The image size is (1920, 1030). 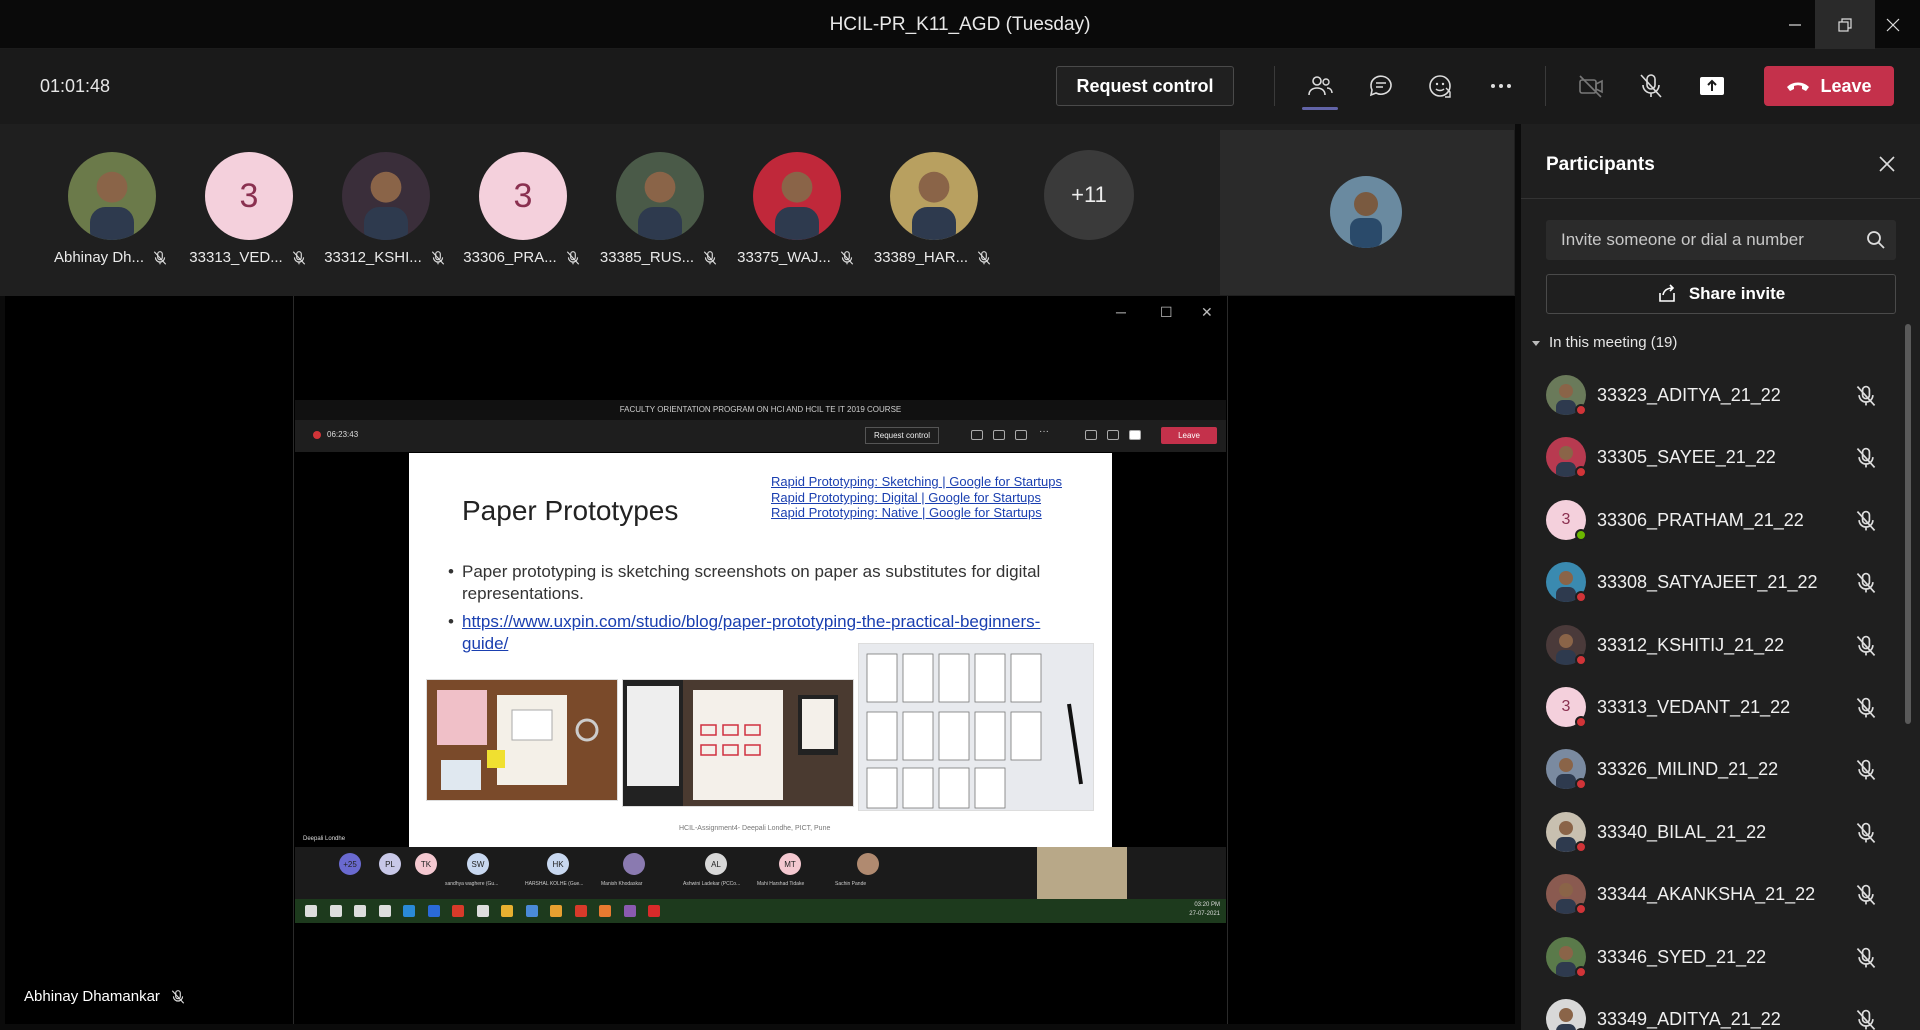 What do you see at coordinates (1501, 86) in the screenshot?
I see `more-actions-button` at bounding box center [1501, 86].